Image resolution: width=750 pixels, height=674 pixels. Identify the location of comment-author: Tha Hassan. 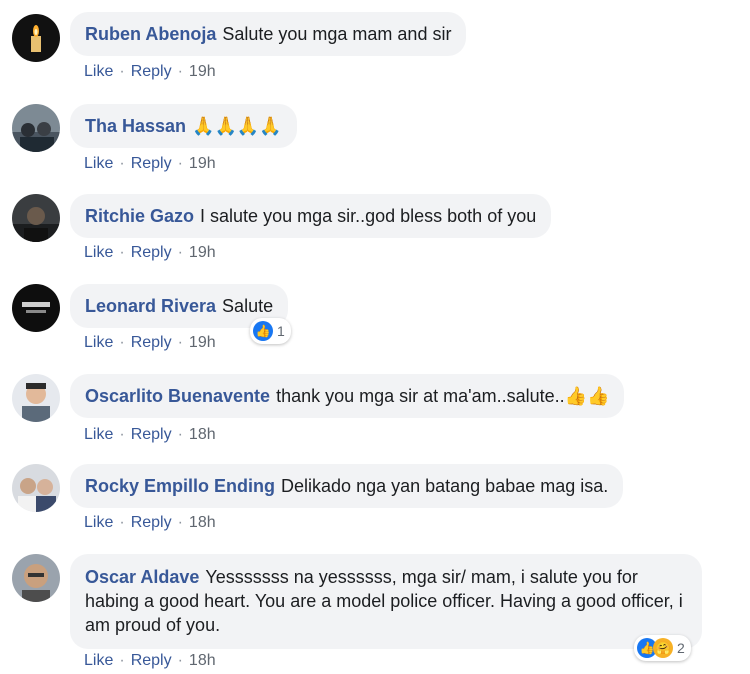
(135, 126).